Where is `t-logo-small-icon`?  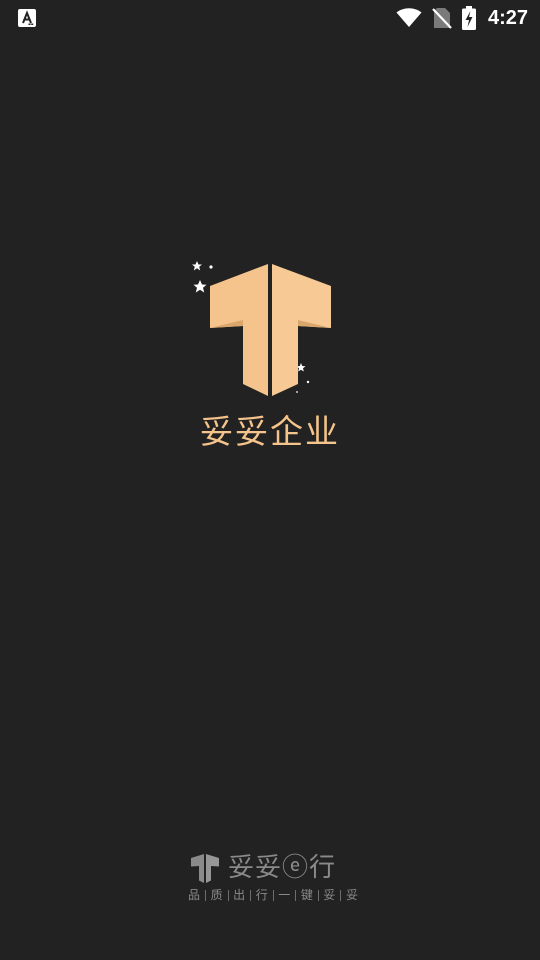 t-logo-small-icon is located at coordinates (205, 868).